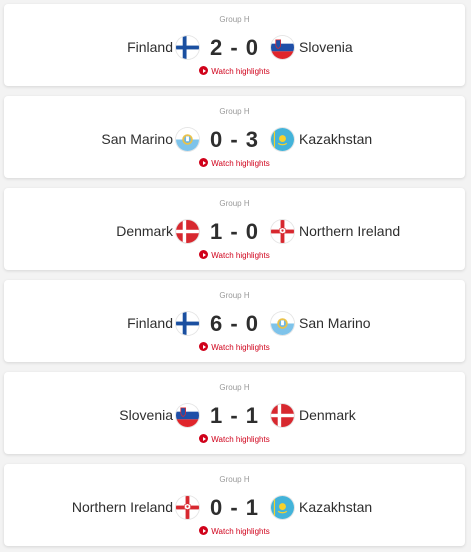 This screenshot has width=471, height=552. Describe the element at coordinates (137, 139) in the screenshot. I see `home-team-name: San Marino` at that location.